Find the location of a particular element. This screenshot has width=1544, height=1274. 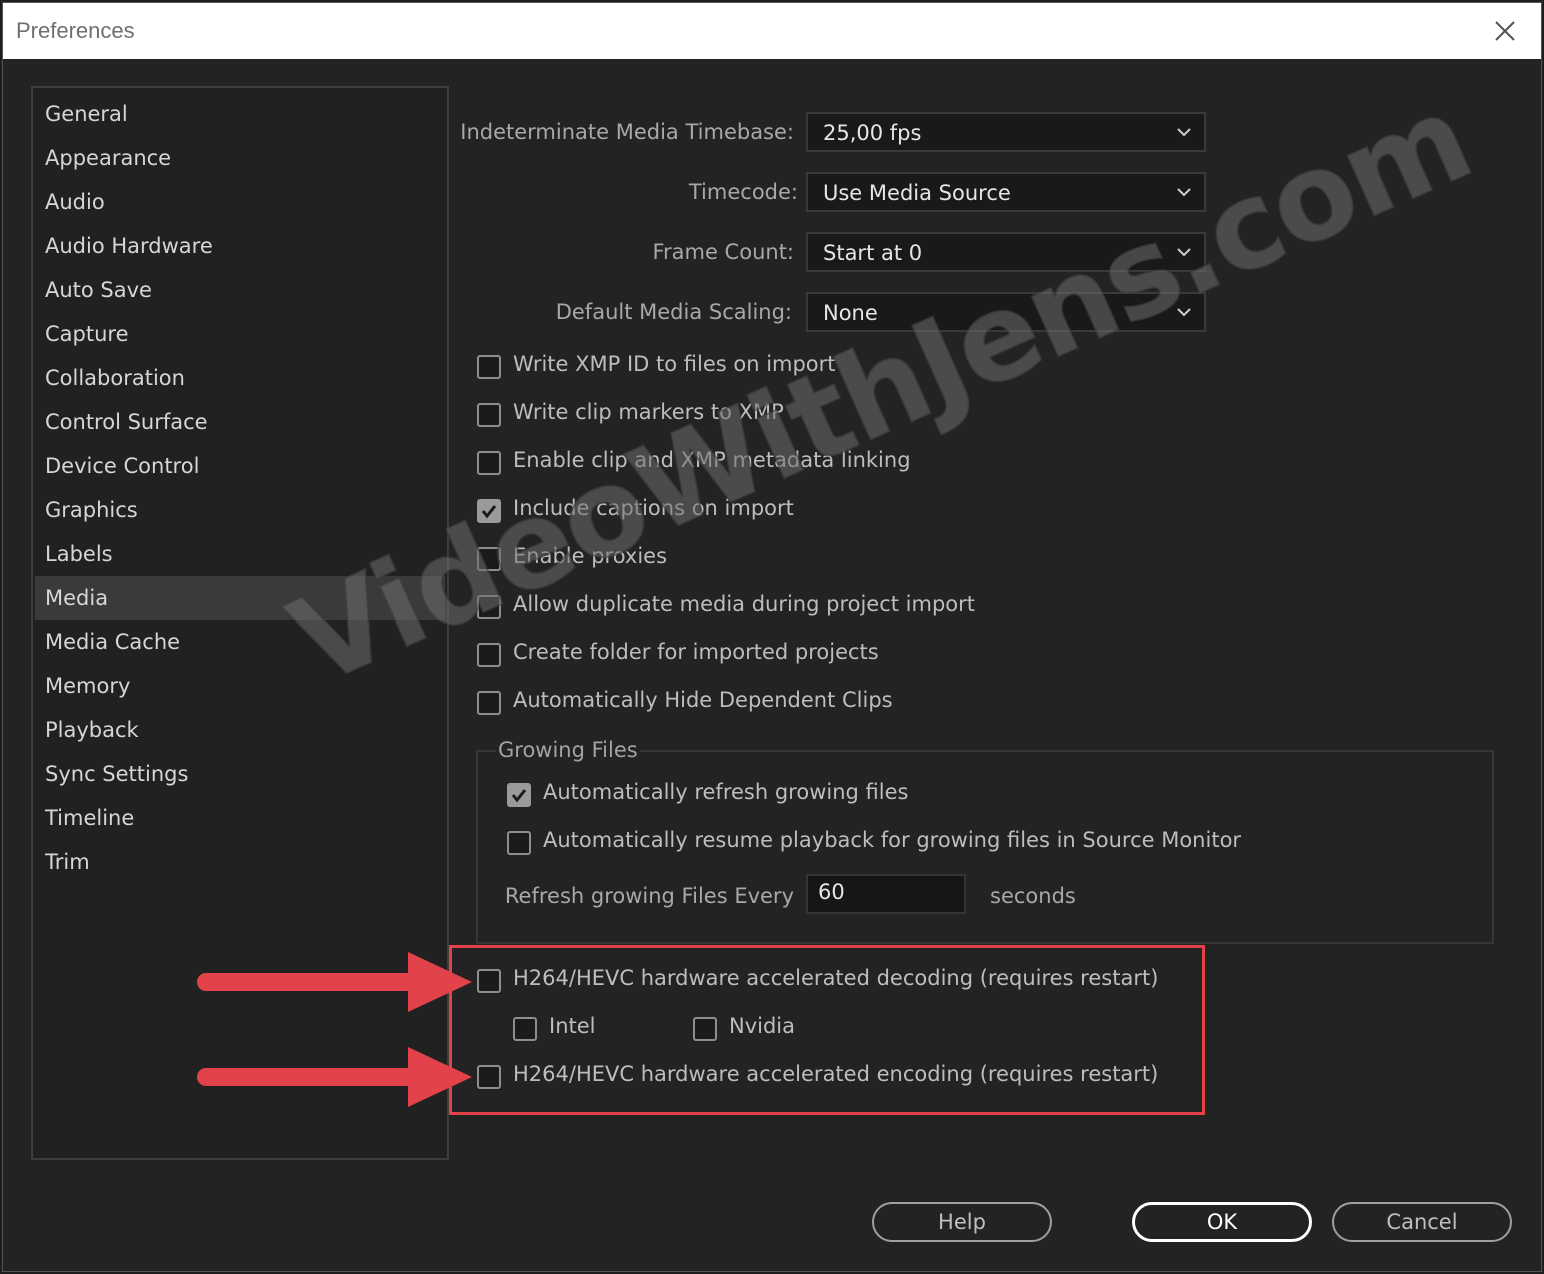

title-bar: Preferences is located at coordinates (772, 31).